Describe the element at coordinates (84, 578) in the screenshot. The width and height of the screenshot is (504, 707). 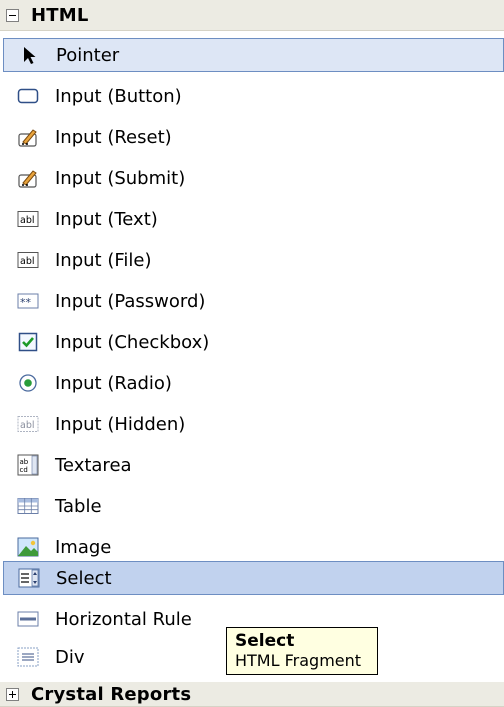
I see `item-label: Select` at that location.